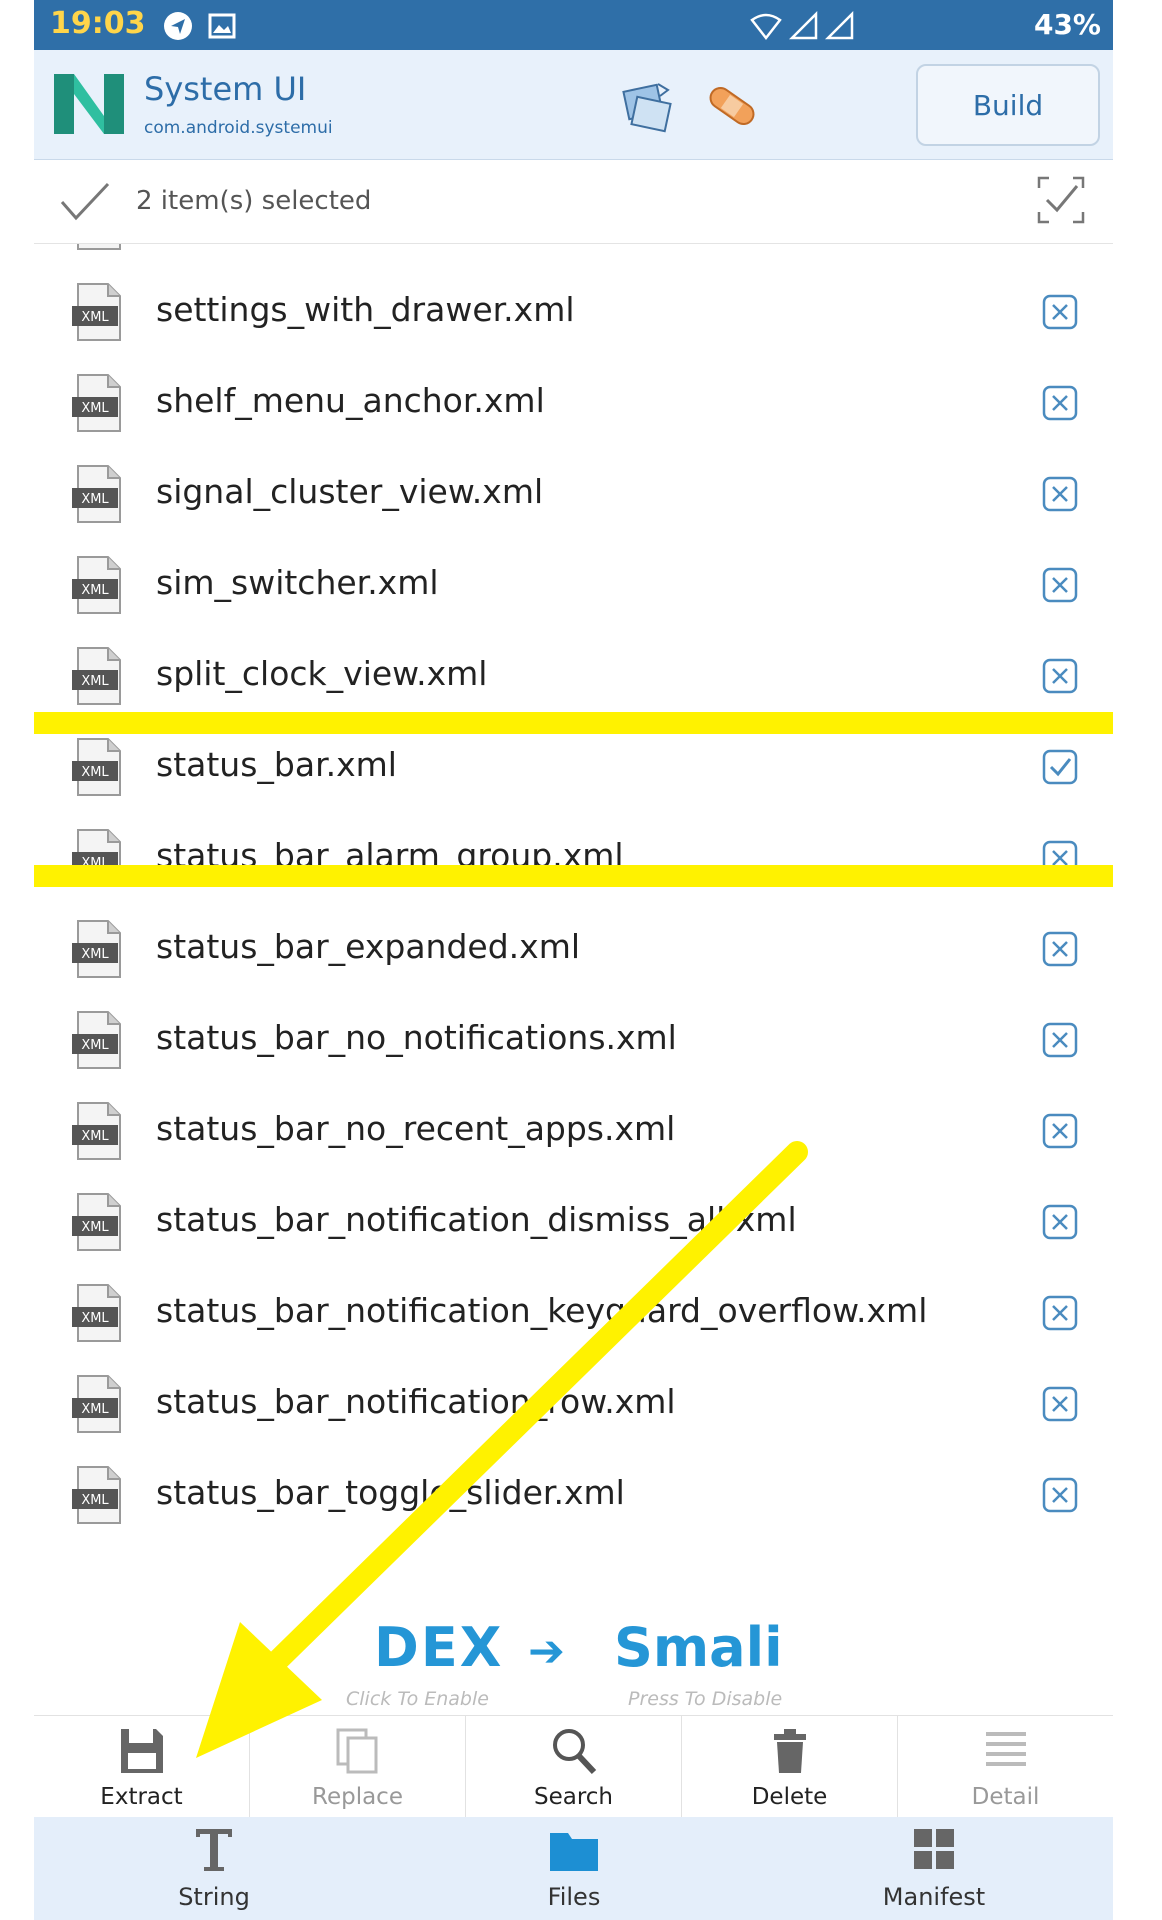 The width and height of the screenshot is (1162, 1920). What do you see at coordinates (439, 1647) in the screenshot?
I see `dex-label: DEX` at bounding box center [439, 1647].